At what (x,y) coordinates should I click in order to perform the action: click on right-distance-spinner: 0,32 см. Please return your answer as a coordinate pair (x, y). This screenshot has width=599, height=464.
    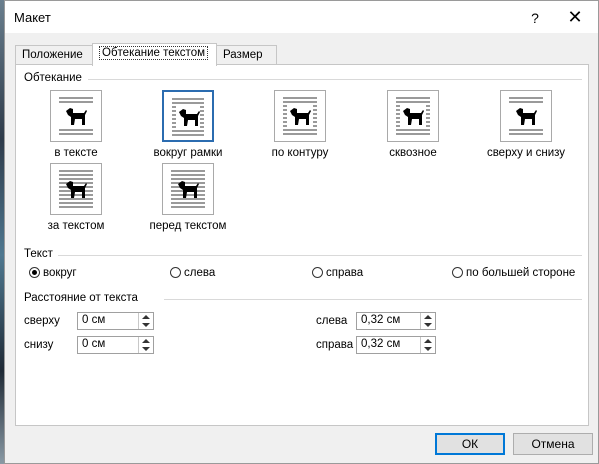
    Looking at the image, I should click on (396, 345).